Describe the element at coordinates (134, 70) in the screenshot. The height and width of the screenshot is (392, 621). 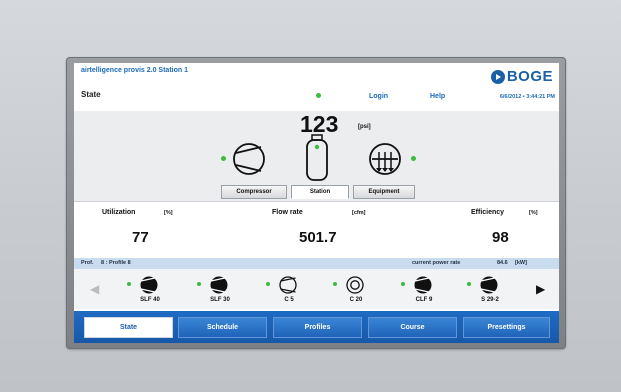
I see `app-title: airtelligence provis 2.0 Station 1` at that location.